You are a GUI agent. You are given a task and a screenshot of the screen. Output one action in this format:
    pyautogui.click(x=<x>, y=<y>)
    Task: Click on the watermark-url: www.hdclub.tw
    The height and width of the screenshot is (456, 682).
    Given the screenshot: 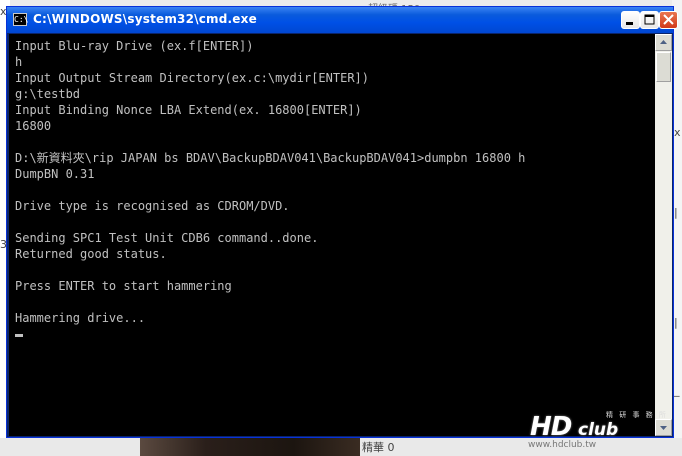 What is the action you would take?
    pyautogui.click(x=562, y=445)
    